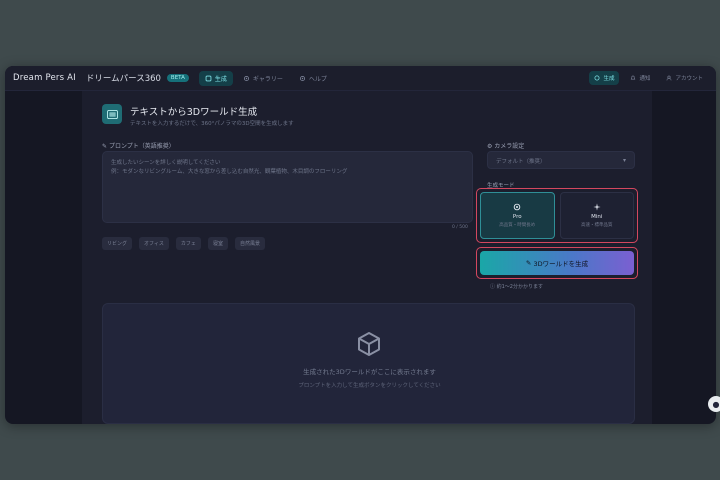 Image resolution: width=720 pixels, height=480 pixels. I want to click on nav-item-gallery: ギャラリー, so click(263, 78).